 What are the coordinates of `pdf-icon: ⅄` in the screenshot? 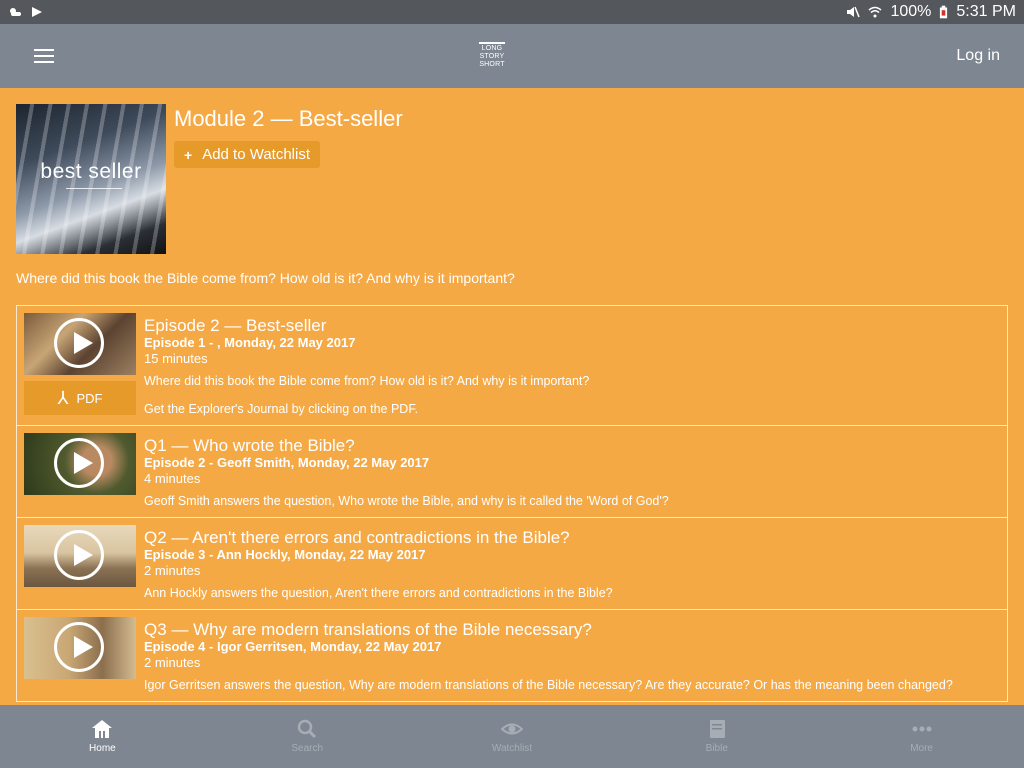 It's located at (63, 398).